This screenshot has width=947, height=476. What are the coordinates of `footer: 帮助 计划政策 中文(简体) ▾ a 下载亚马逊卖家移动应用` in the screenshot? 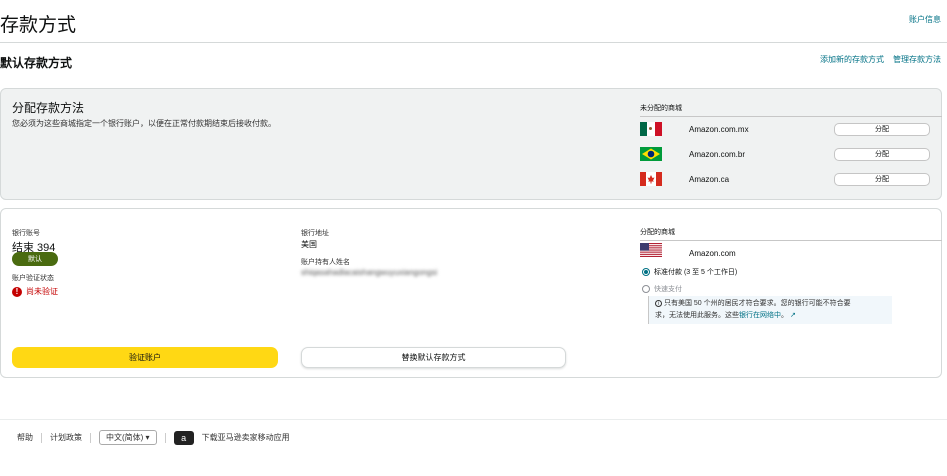 It's located at (473, 447).